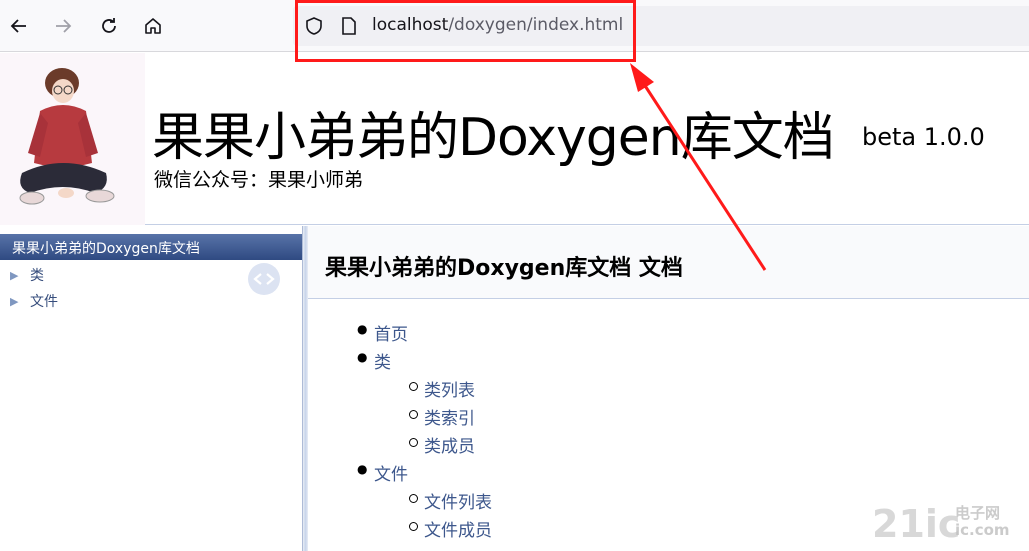  What do you see at coordinates (982, 530) in the screenshot?
I see `watermark-line2: ic.com` at bounding box center [982, 530].